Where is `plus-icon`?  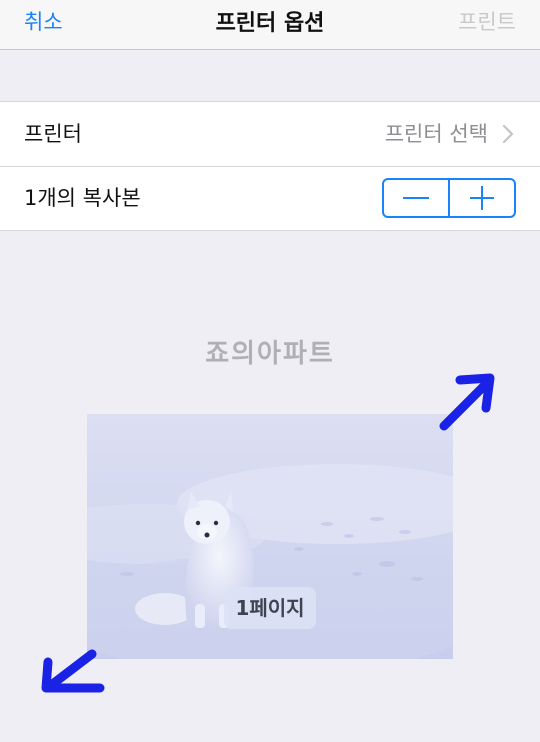 plus-icon is located at coordinates (482, 198).